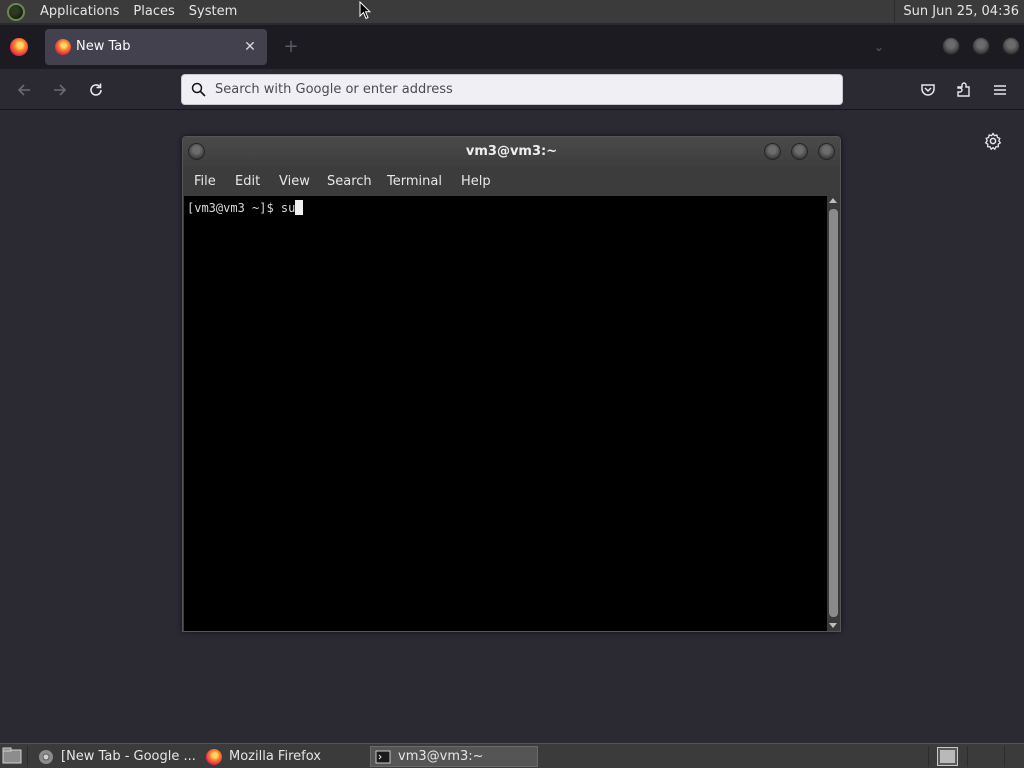 The width and height of the screenshot is (1024, 768). Describe the element at coordinates (205, 181) in the screenshot. I see `menu-file: File` at that location.